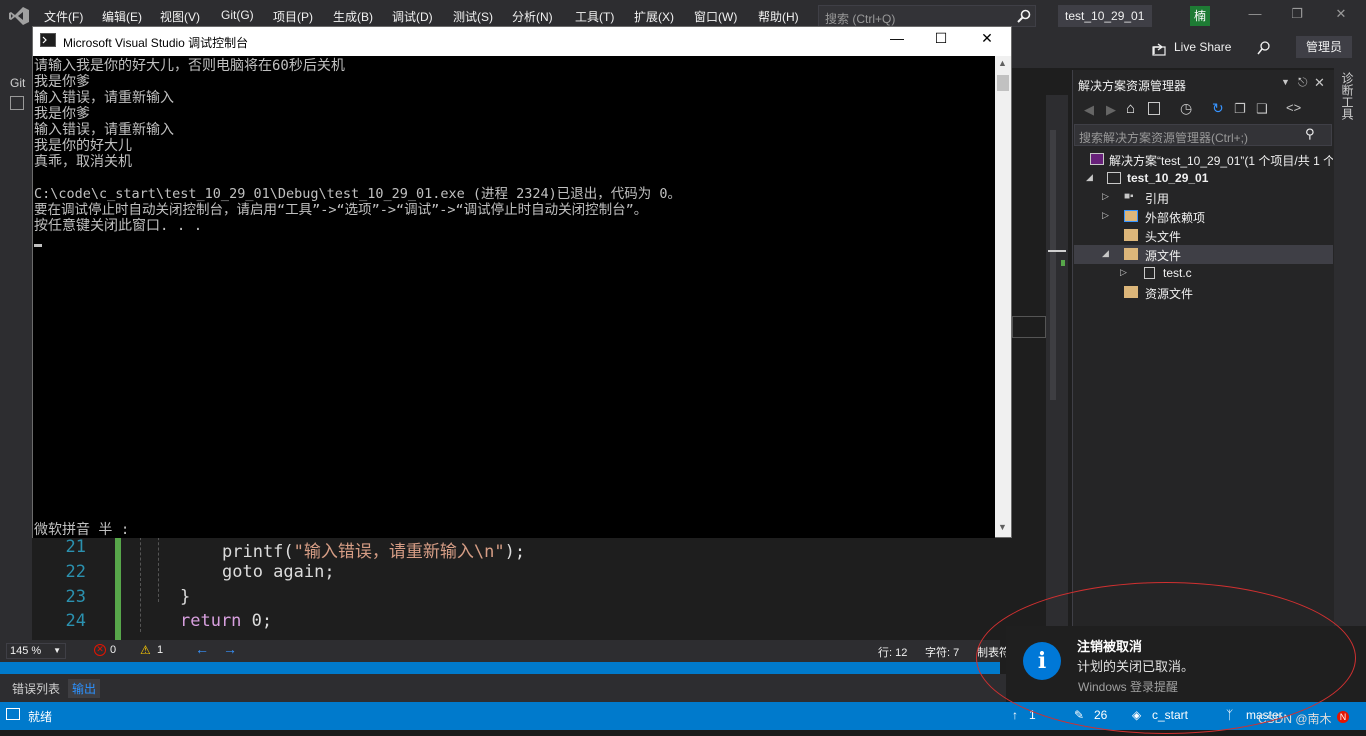 This screenshot has height=736, width=1366. Describe the element at coordinates (594, 16) in the screenshot. I see `menu-tools: 工具(T)` at that location.